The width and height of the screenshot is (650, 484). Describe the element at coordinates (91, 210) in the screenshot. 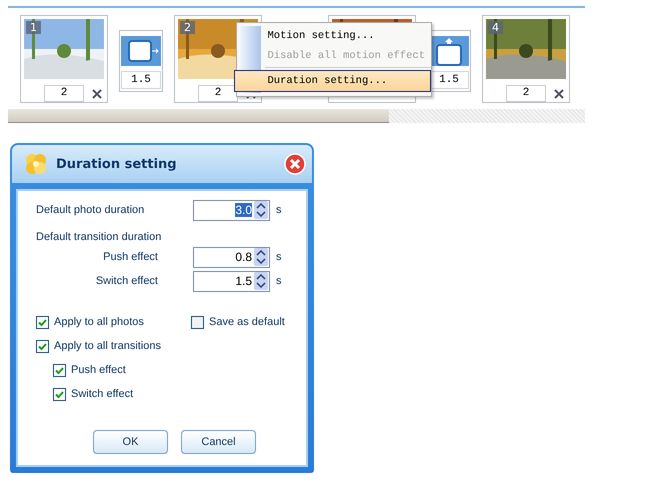

I see `field-label: Default photo duration` at that location.